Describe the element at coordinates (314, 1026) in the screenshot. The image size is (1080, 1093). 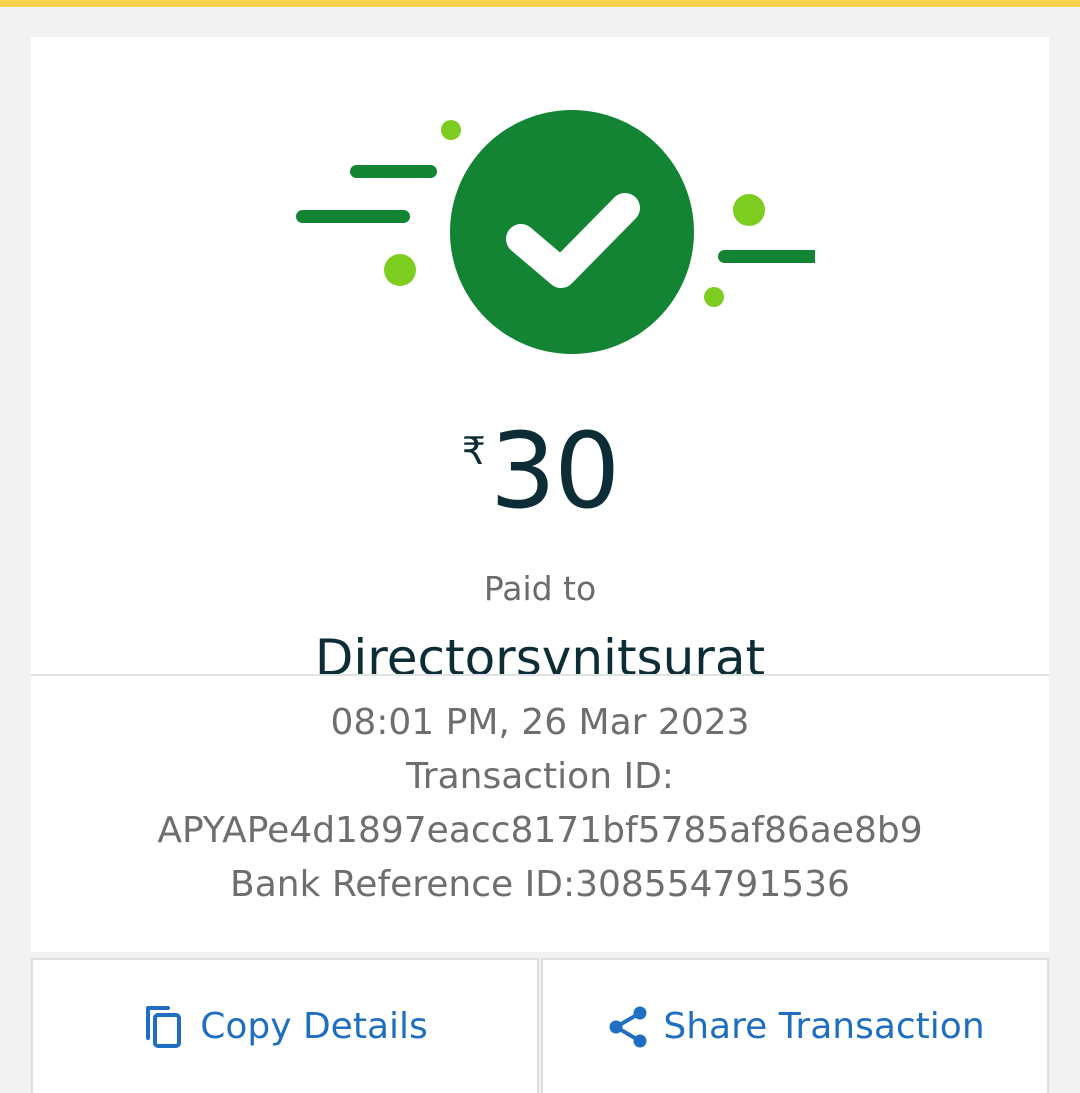
I see `copy-details-label: Copy Details` at that location.